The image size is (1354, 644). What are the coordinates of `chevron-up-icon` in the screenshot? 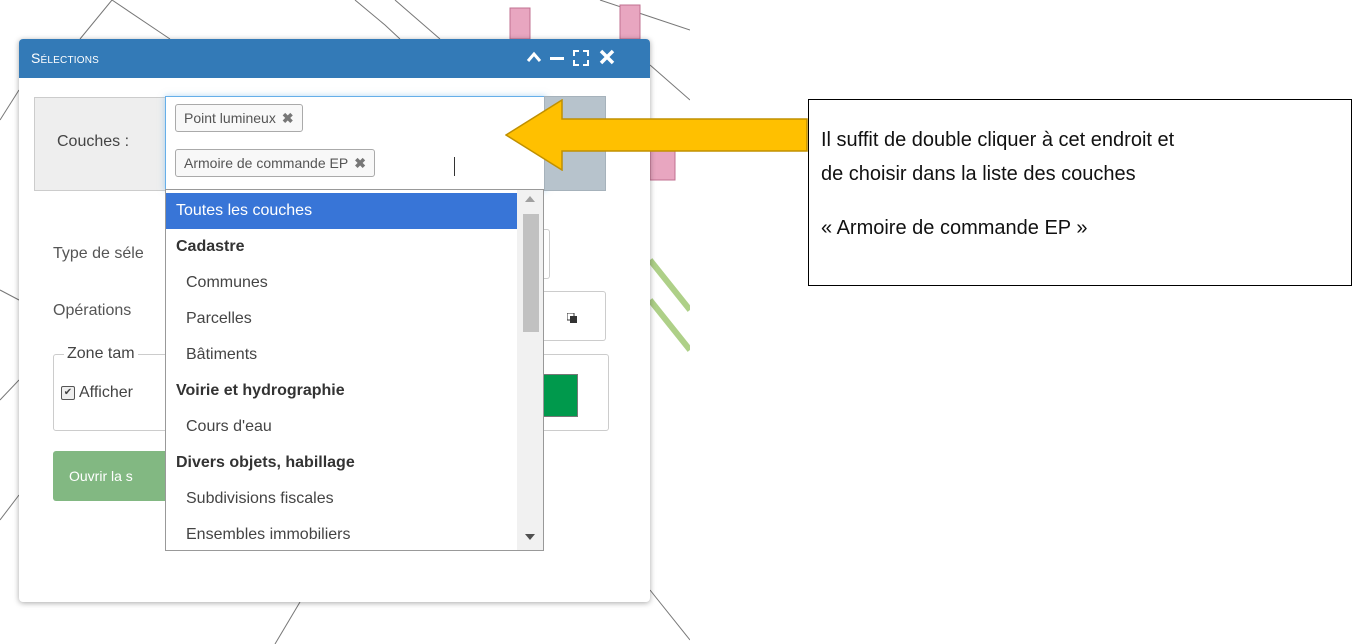 It's located at (534, 59).